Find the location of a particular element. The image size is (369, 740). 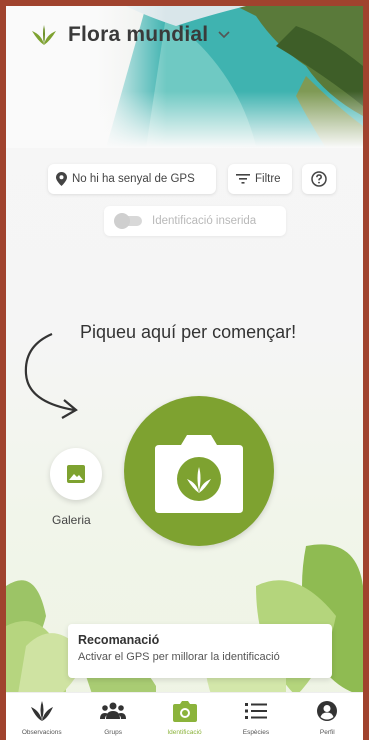

nav-observations: Observacions is located at coordinates (41, 716).